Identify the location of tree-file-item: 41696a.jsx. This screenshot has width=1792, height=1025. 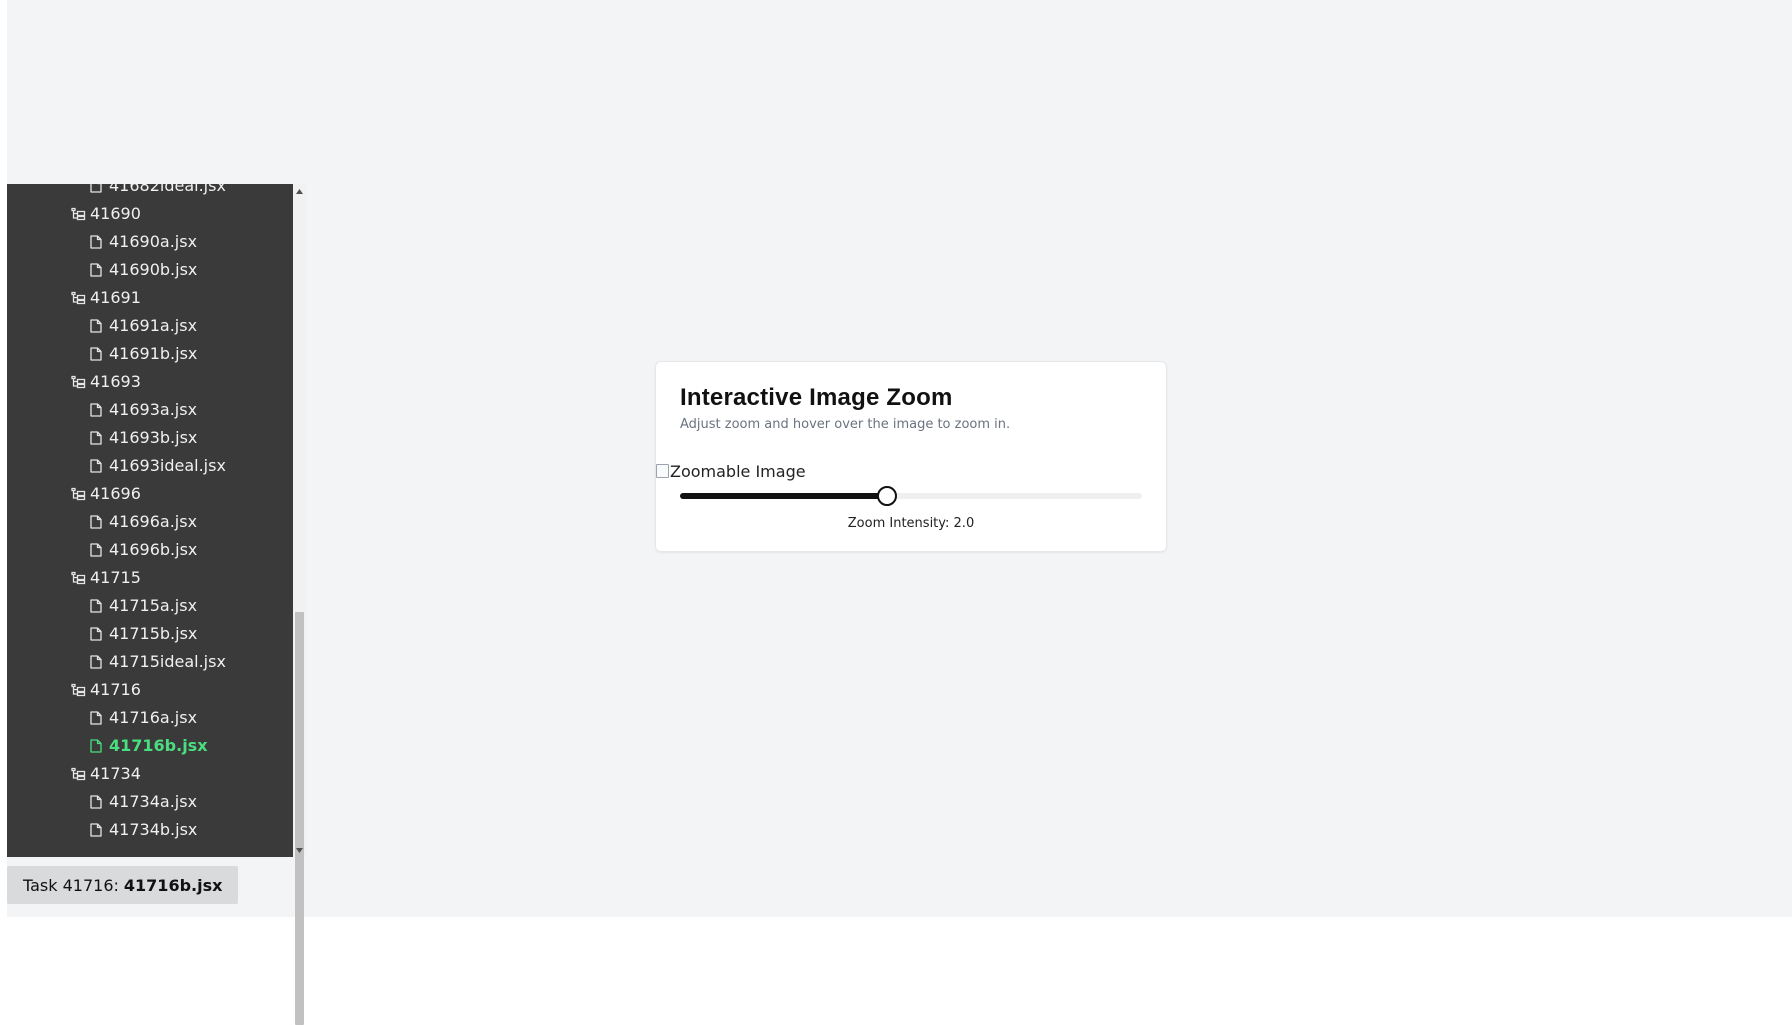
(150, 522).